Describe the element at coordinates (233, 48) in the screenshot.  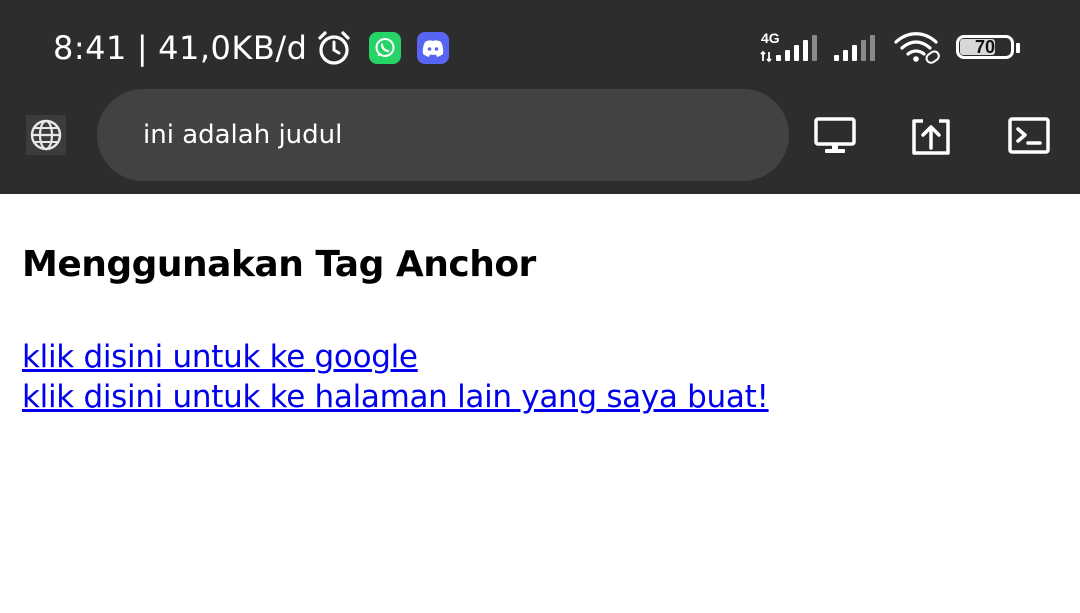
I see `status-net-speed: 41,0KB/d` at that location.